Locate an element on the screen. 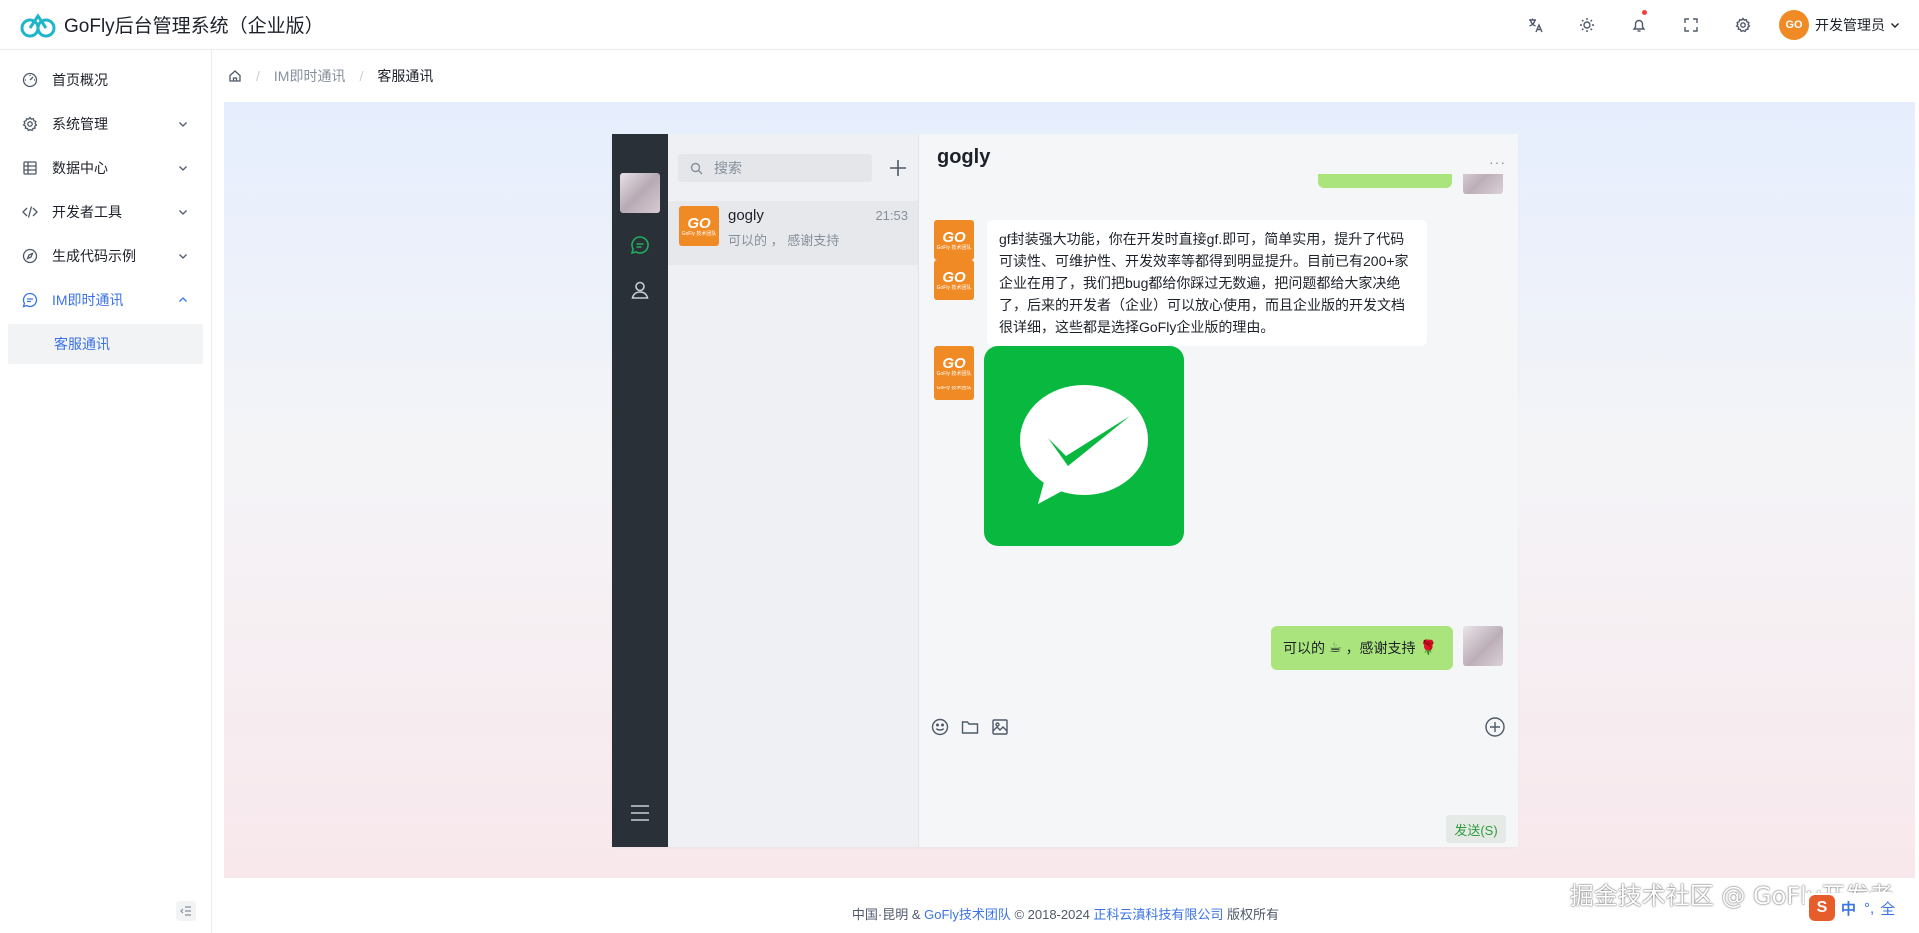 The image size is (1919, 933). app-logo: GoFly后台管理系统（企业版） is located at coordinates (162, 25).